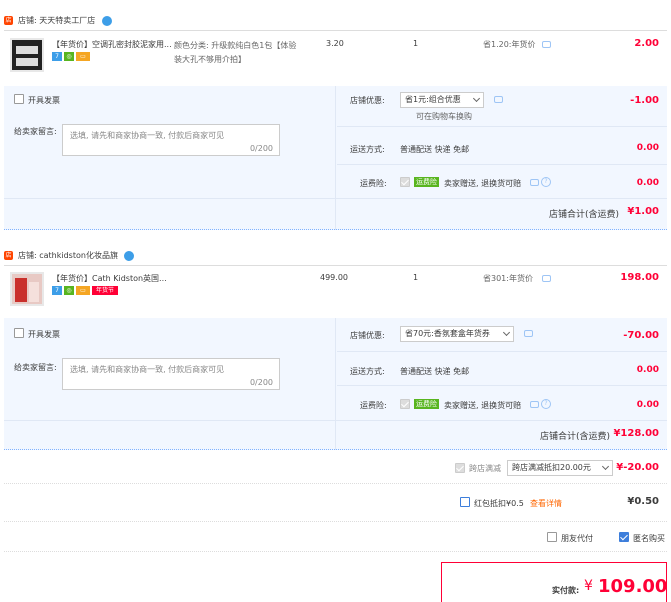 This screenshot has width=671, height=602. I want to click on shop-total-value: ¥1.00, so click(643, 211).